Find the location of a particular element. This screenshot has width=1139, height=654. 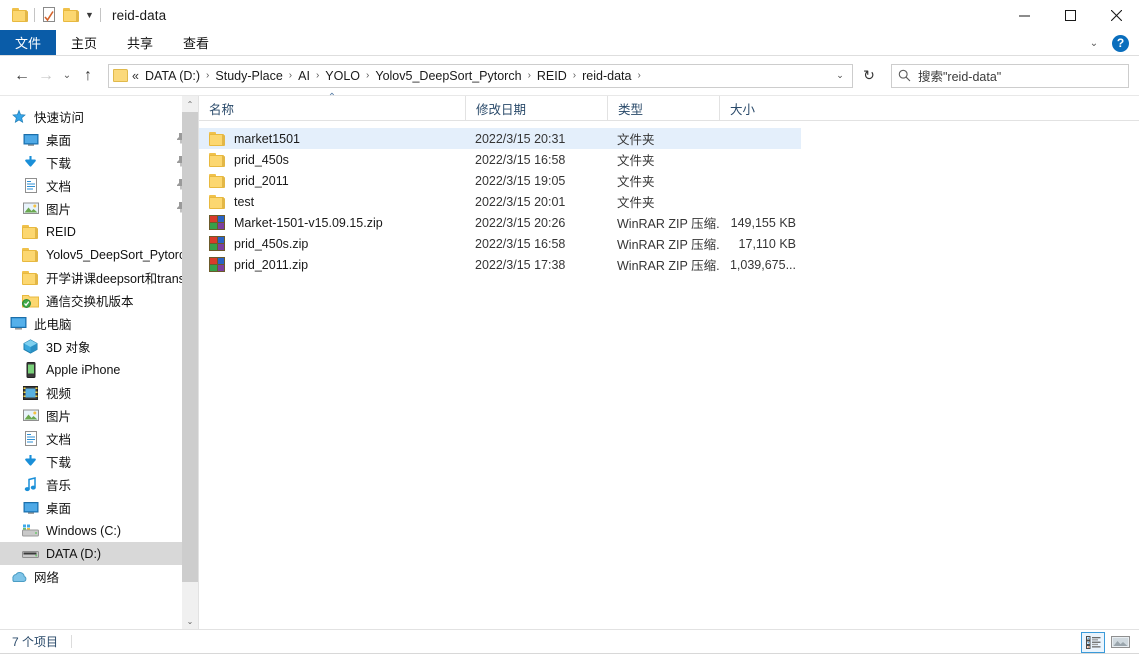

tab-view: 查看 is located at coordinates (196, 42).